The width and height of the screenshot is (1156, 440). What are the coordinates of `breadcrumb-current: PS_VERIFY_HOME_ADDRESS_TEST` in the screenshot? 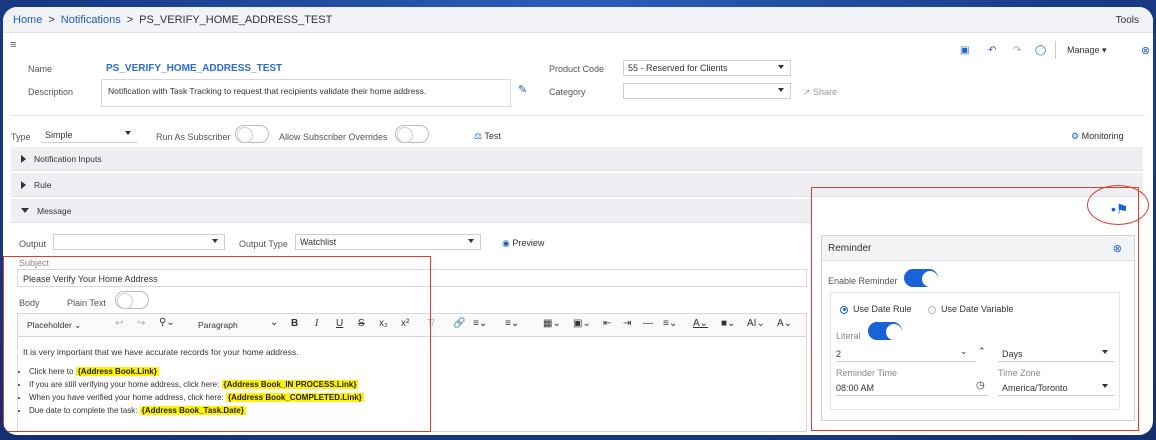 It's located at (236, 19).